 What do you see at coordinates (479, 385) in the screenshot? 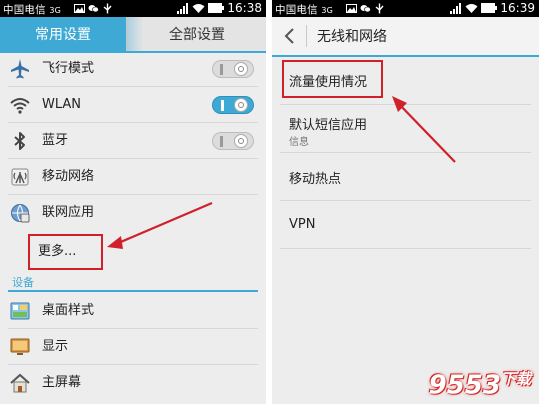
I see `watermark-logo: 9553下载` at bounding box center [479, 385].